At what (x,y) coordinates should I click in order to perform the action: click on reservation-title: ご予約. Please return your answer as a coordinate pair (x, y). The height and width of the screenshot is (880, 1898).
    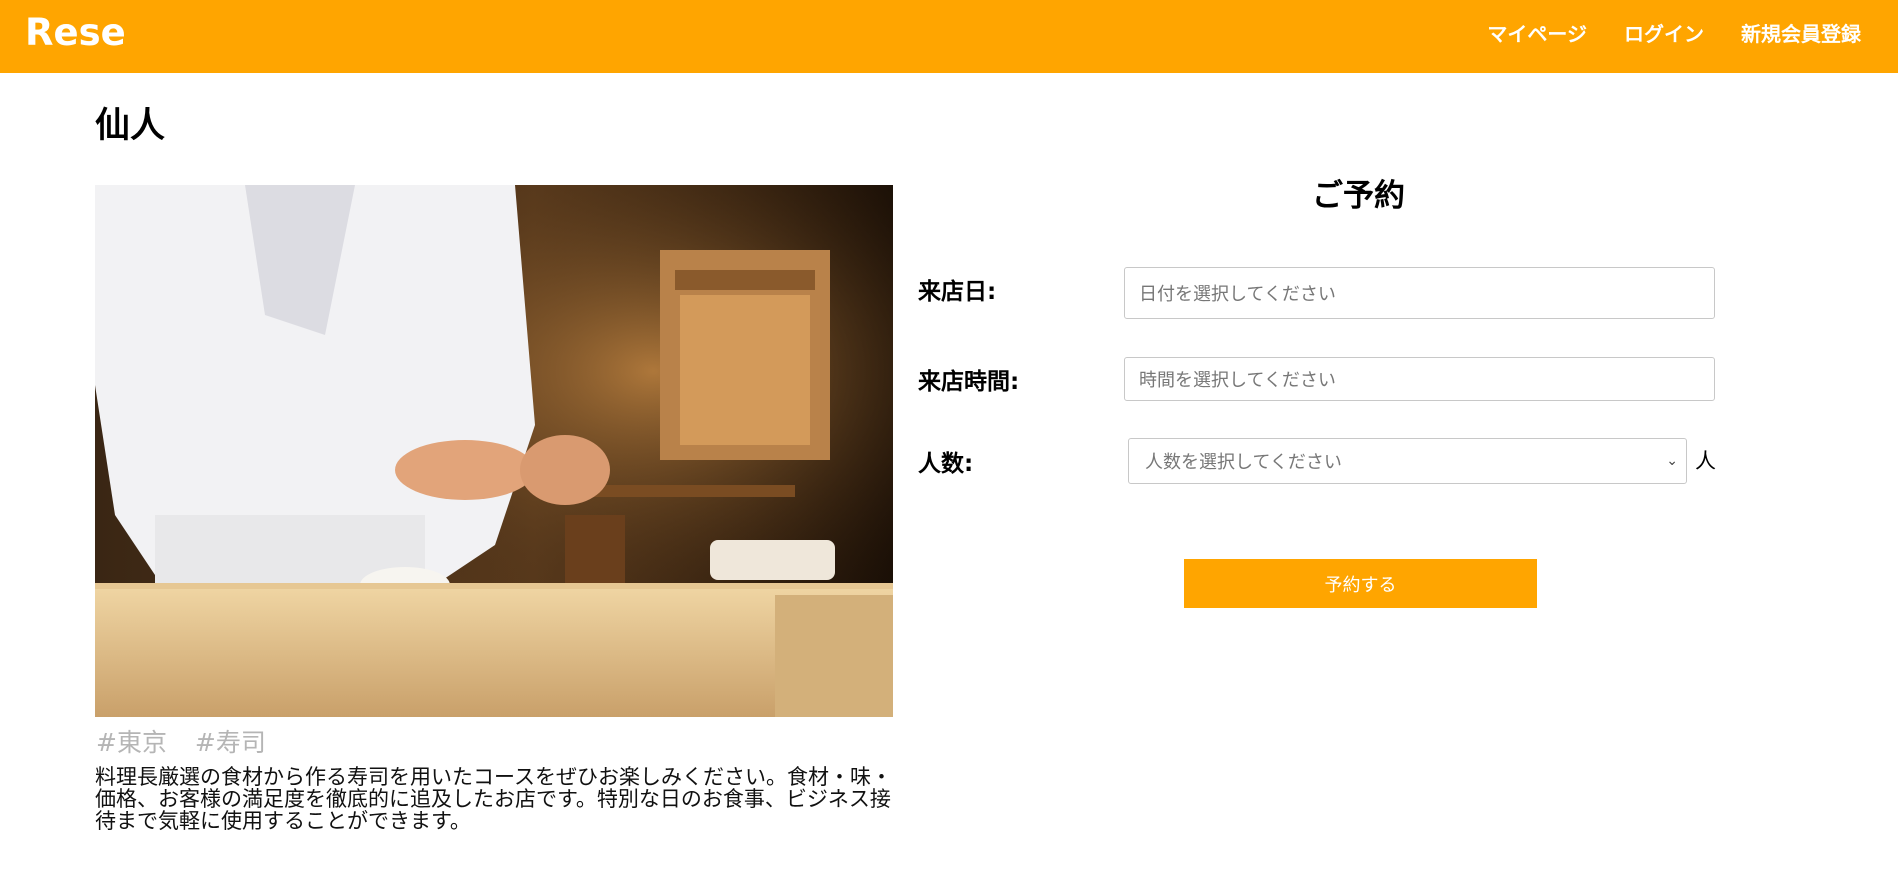
    Looking at the image, I should click on (1358, 196).